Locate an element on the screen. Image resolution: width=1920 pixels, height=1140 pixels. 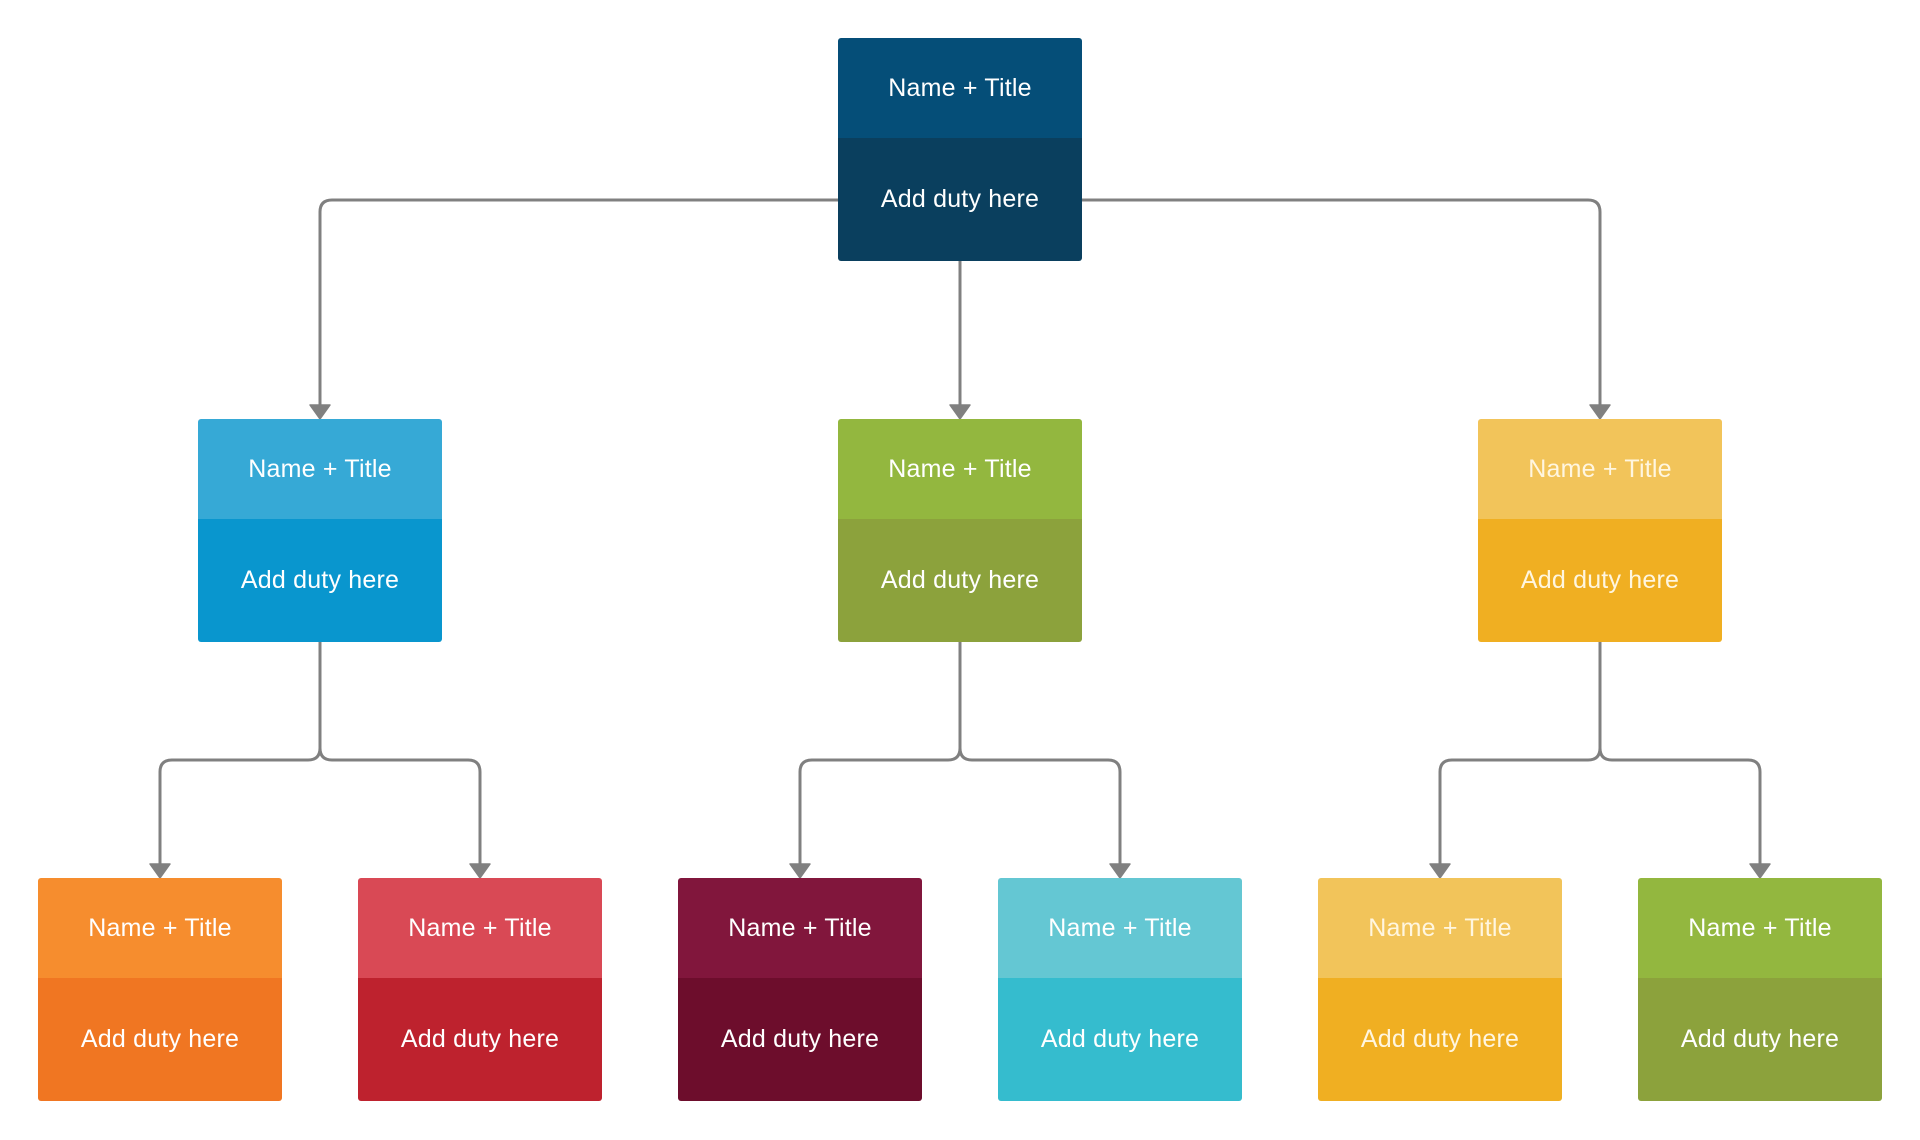
org-node-level2-right: Name + Title Add duty here is located at coordinates (1600, 530).